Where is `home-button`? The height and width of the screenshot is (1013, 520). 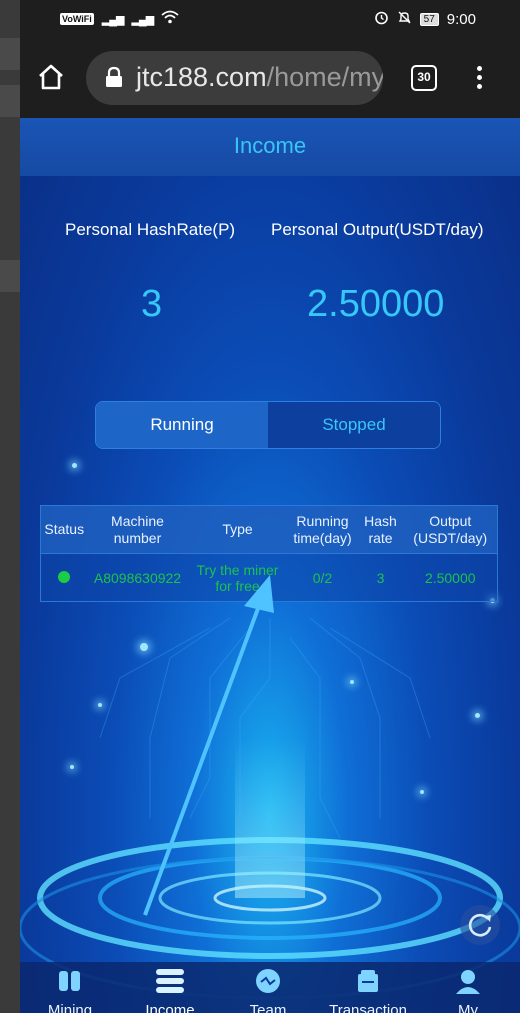 home-button is located at coordinates (53, 79).